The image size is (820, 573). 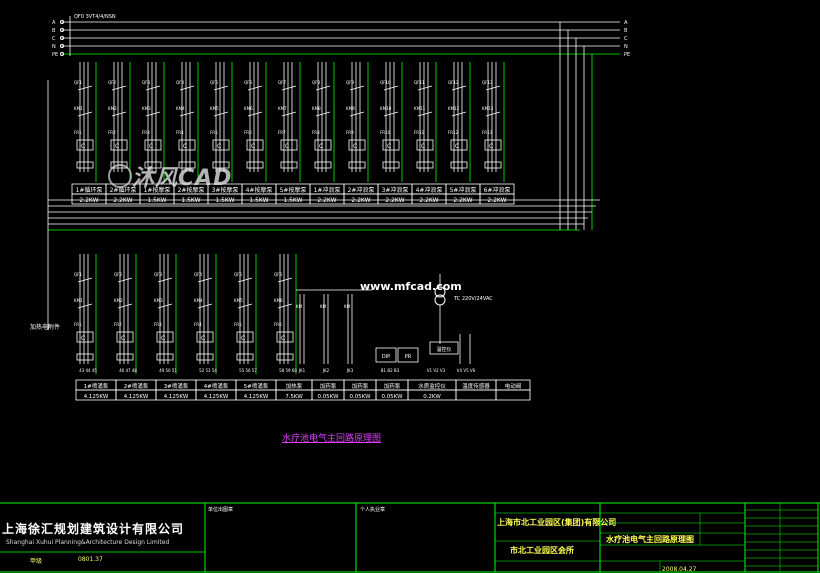 I want to click on contactor-tag: KM10, so click(x=386, y=108).